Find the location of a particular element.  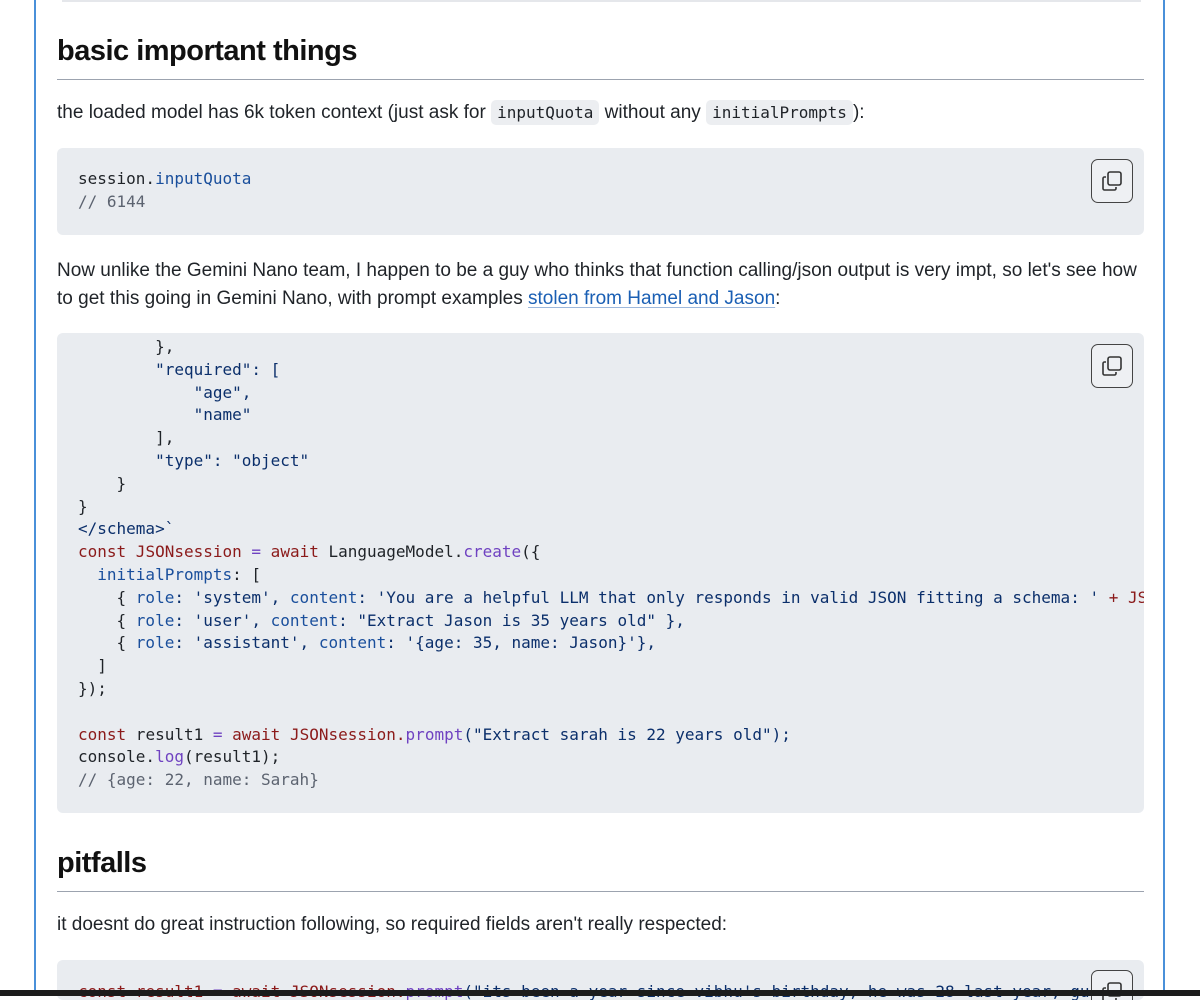

code-token: console. is located at coordinates (117, 757).